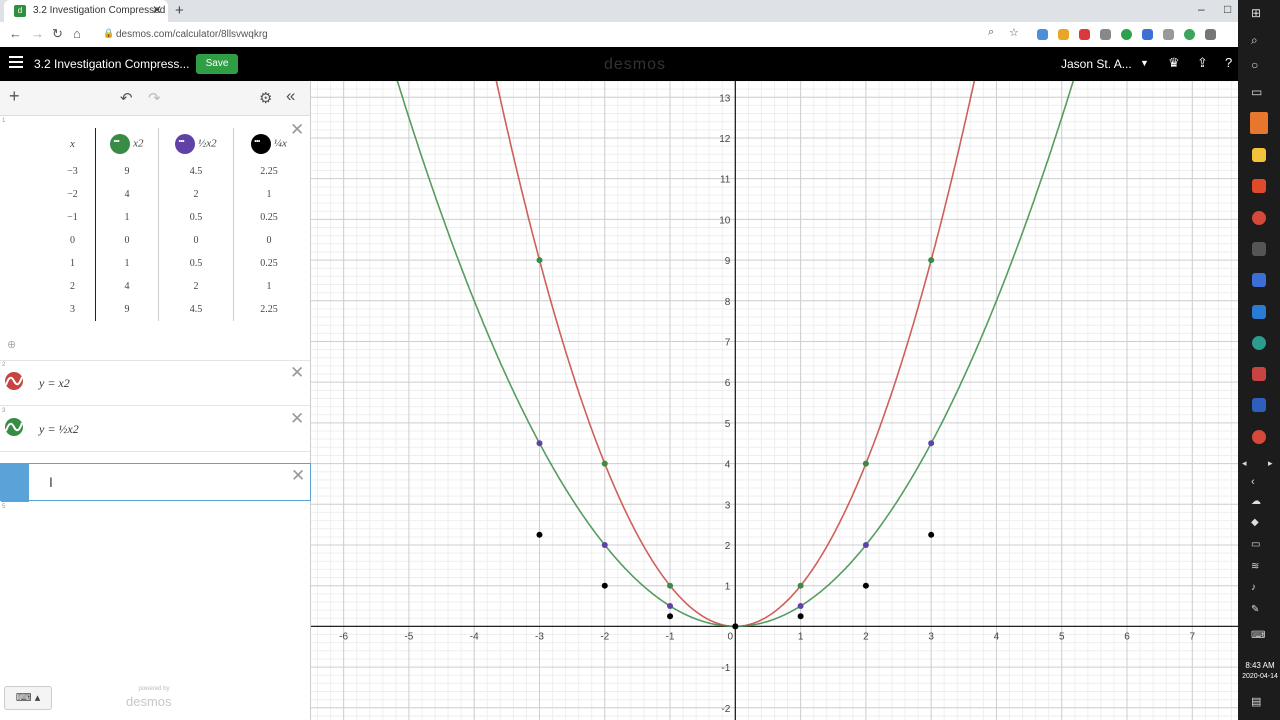 The width and height of the screenshot is (1280, 720). I want to click on table-header-x: x, so click(73, 144).